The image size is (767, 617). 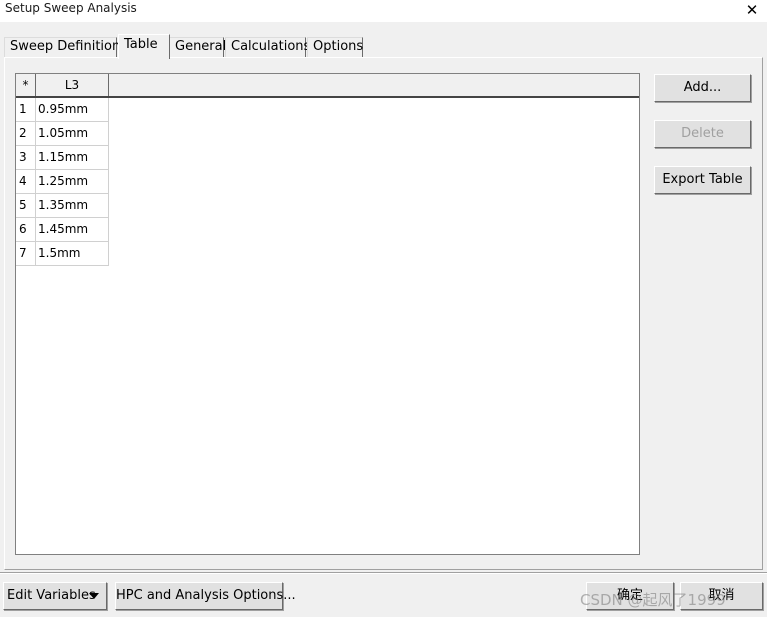 What do you see at coordinates (26, 85) in the screenshot?
I see `header-select-all: *` at bounding box center [26, 85].